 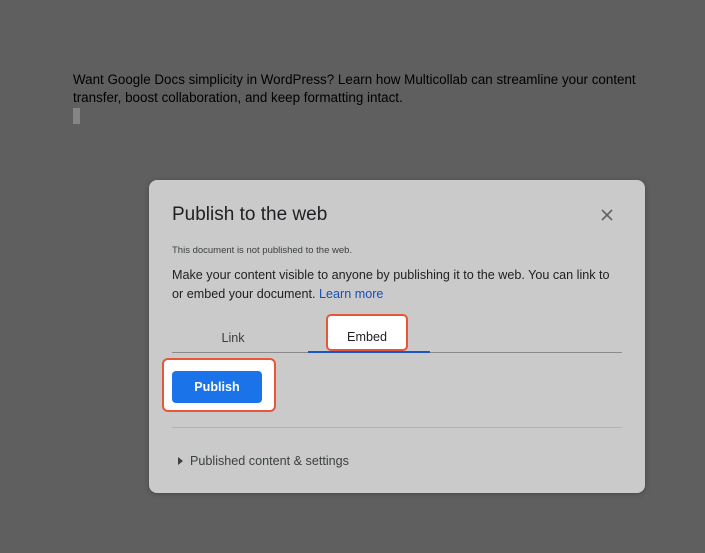 I want to click on dialog-title: Publish to the web, so click(x=250, y=214).